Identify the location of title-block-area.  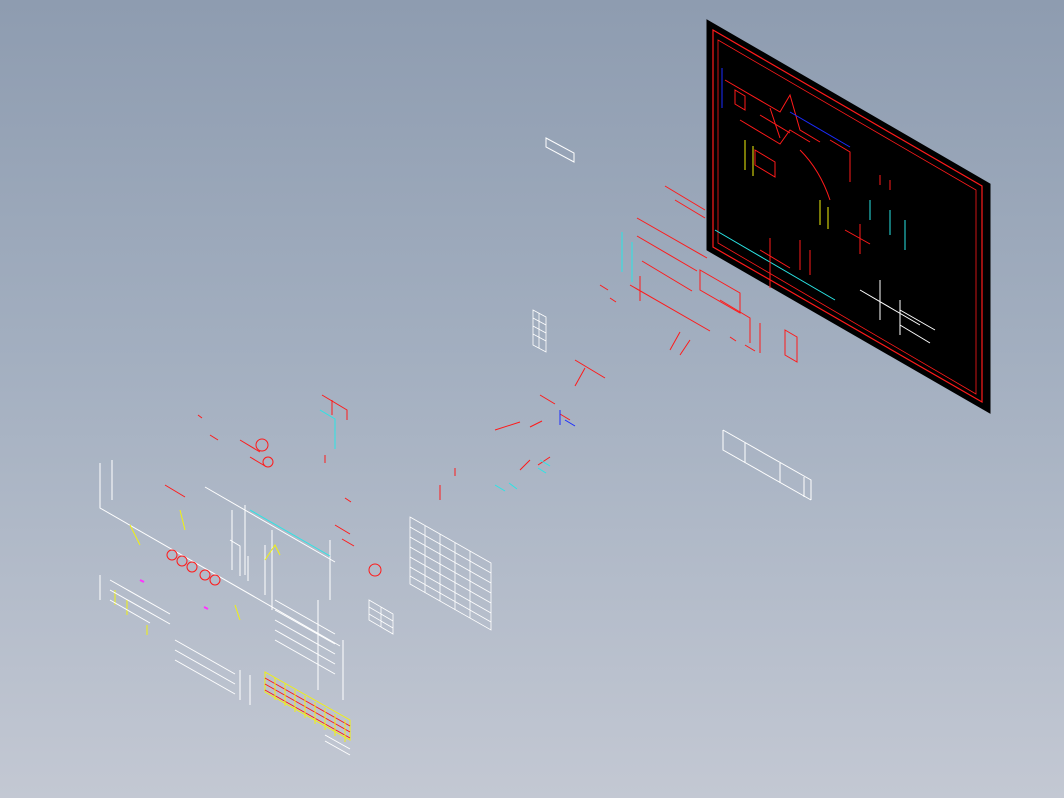
(307, 713).